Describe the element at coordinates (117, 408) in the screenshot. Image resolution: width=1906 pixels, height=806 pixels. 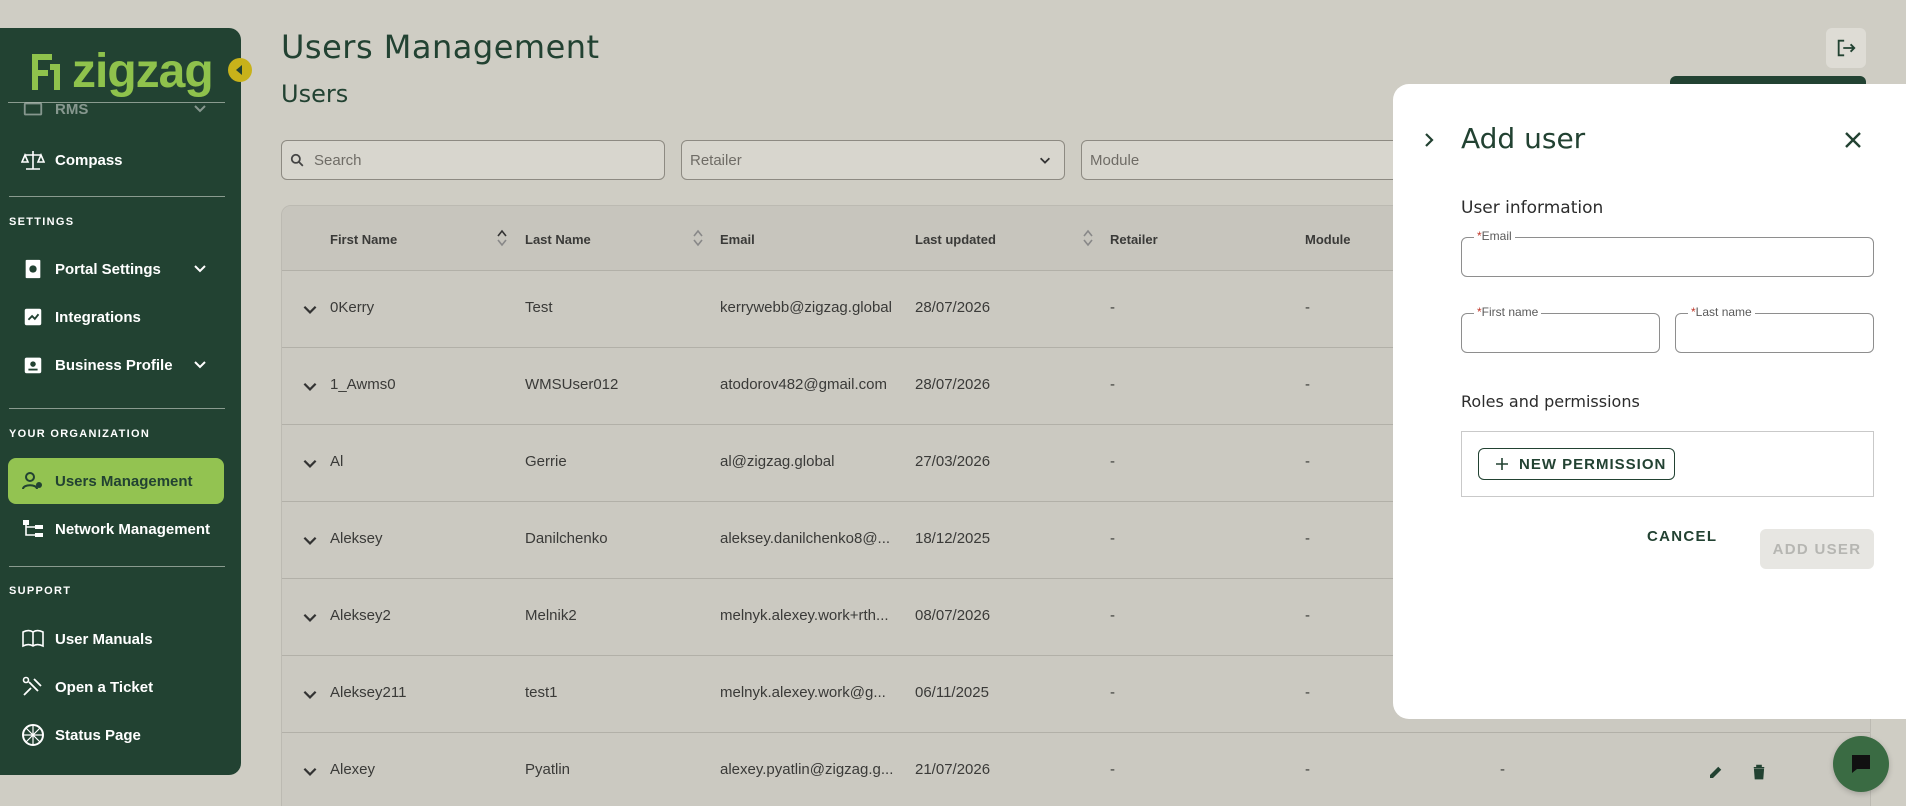
I see `sidebar-divider` at that location.